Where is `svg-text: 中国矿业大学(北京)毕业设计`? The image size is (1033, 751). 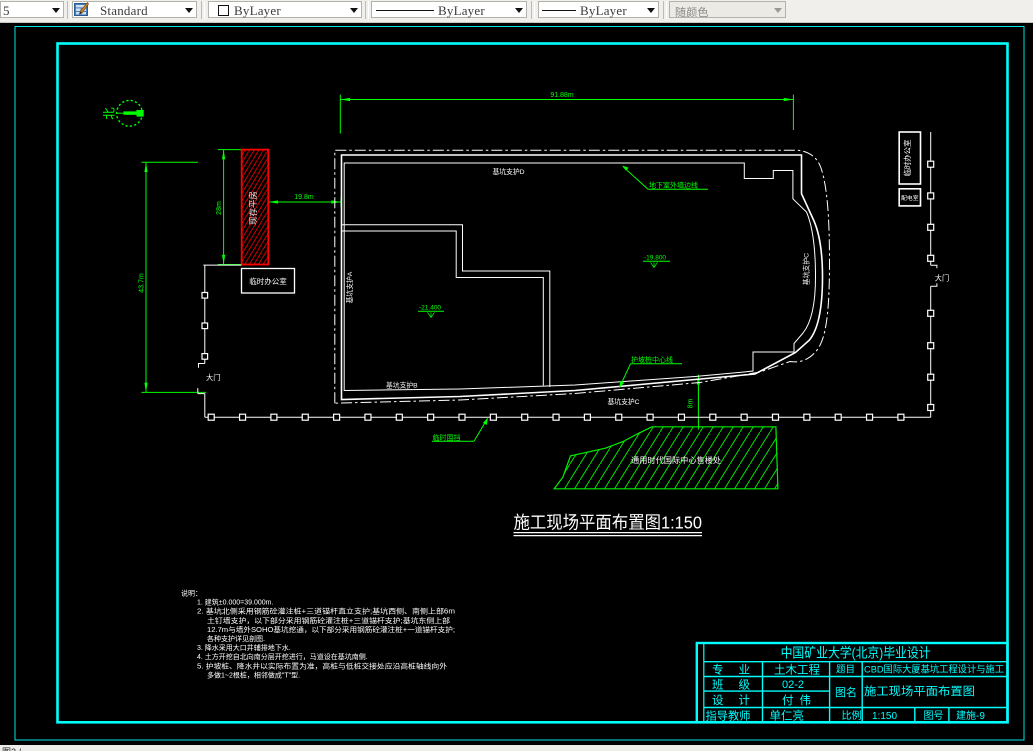 svg-text: 中国矿业大学(北京)毕业设计 is located at coordinates (856, 653).